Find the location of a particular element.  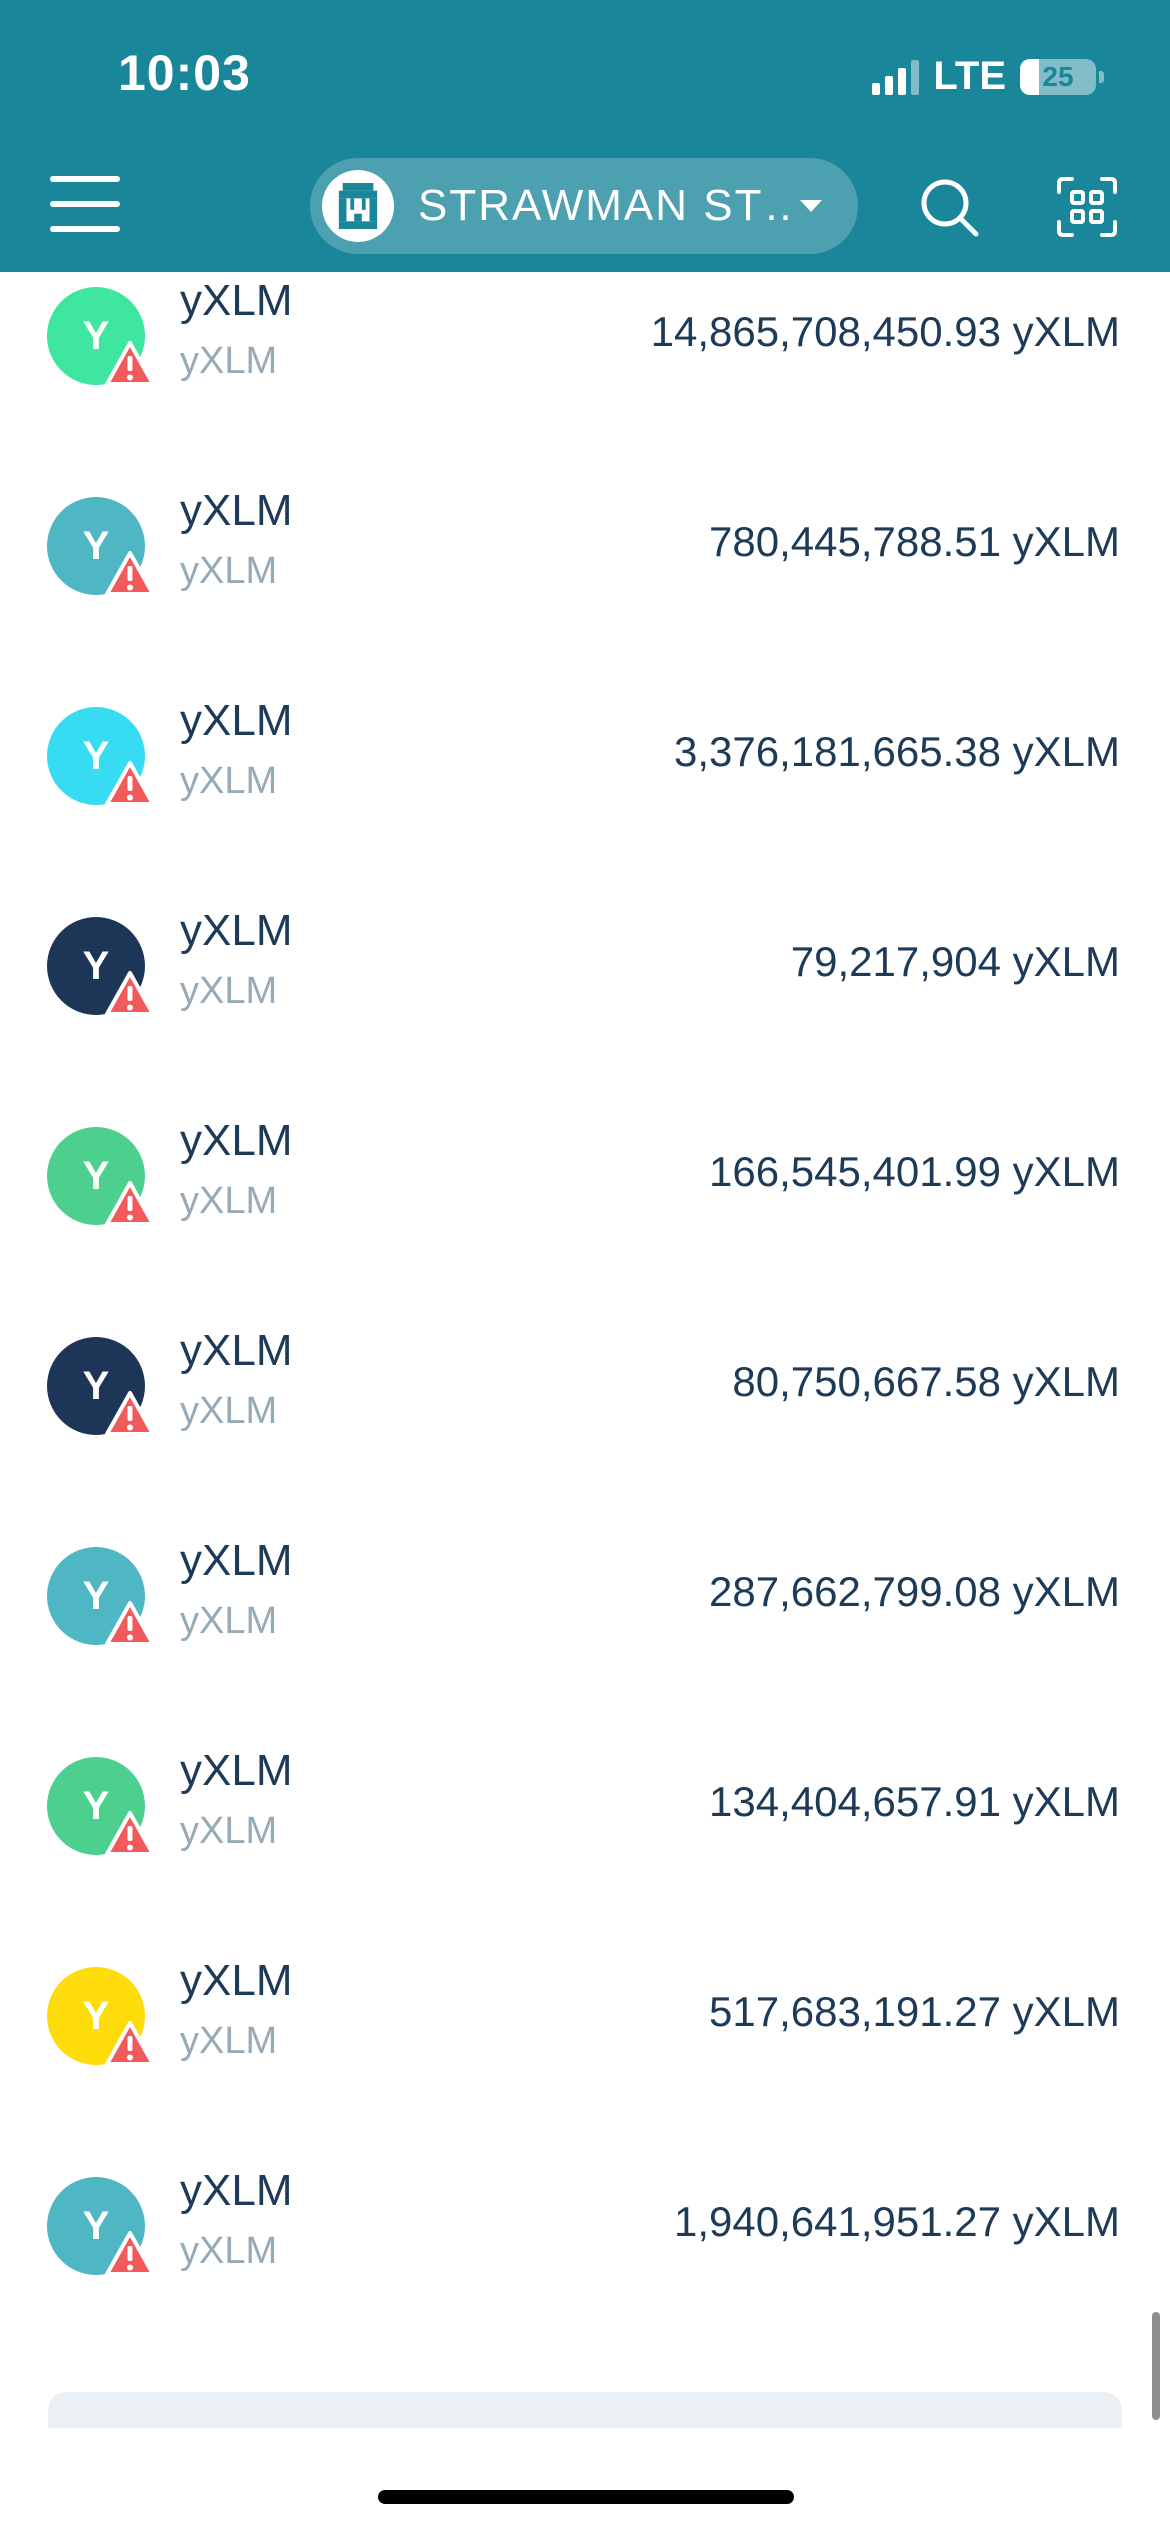

asset-row: YyXLM yXLM 14,865,708,450.93 yXLM is located at coordinates (585, 336).